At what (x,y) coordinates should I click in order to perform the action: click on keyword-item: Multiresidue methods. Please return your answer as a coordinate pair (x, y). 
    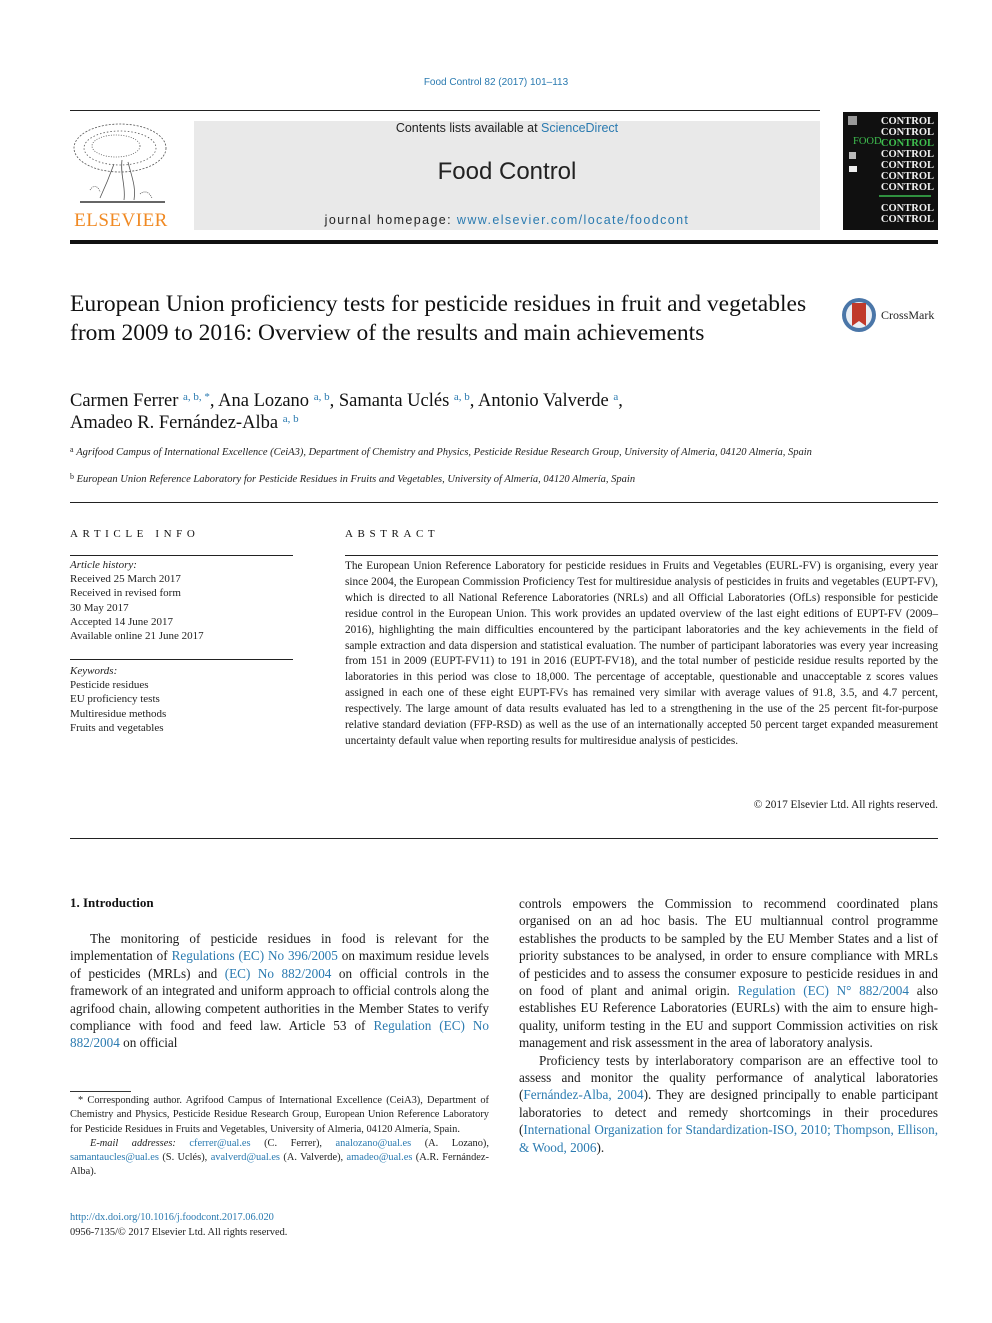
    Looking at the image, I should click on (118, 713).